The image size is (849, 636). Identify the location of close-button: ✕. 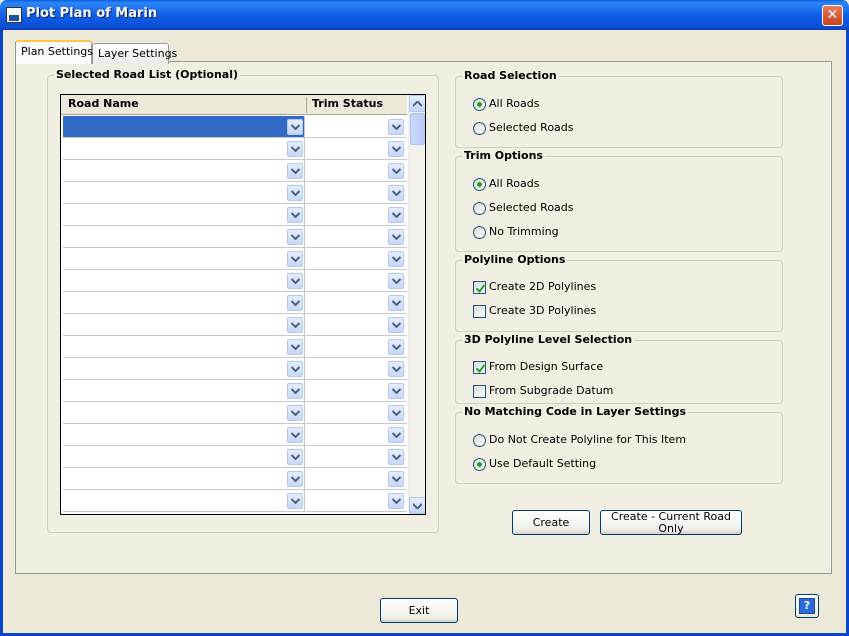
(832, 15).